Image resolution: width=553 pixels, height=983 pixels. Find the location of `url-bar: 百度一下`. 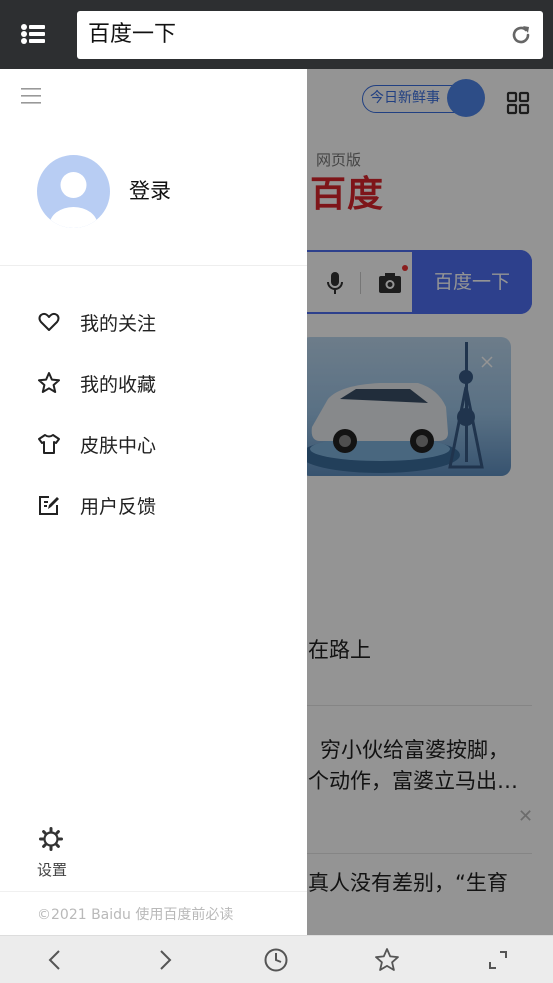

url-bar: 百度一下 is located at coordinates (310, 35).